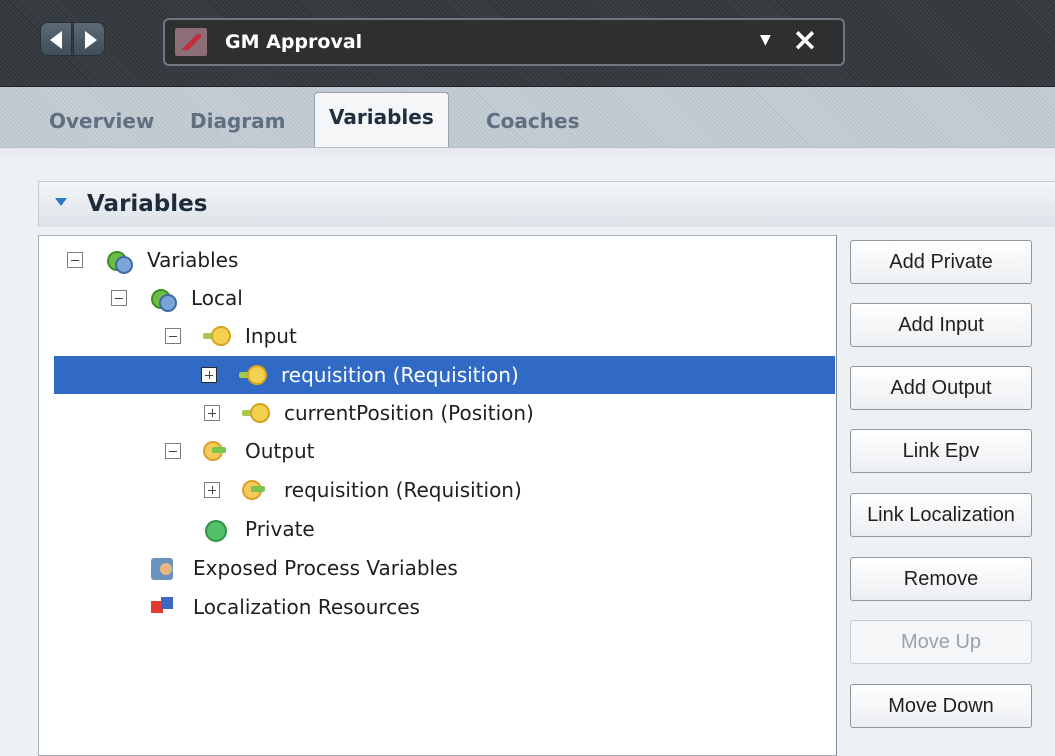 This screenshot has height=756, width=1055. Describe the element at coordinates (280, 529) in the screenshot. I see `tree-item-label: Private` at that location.